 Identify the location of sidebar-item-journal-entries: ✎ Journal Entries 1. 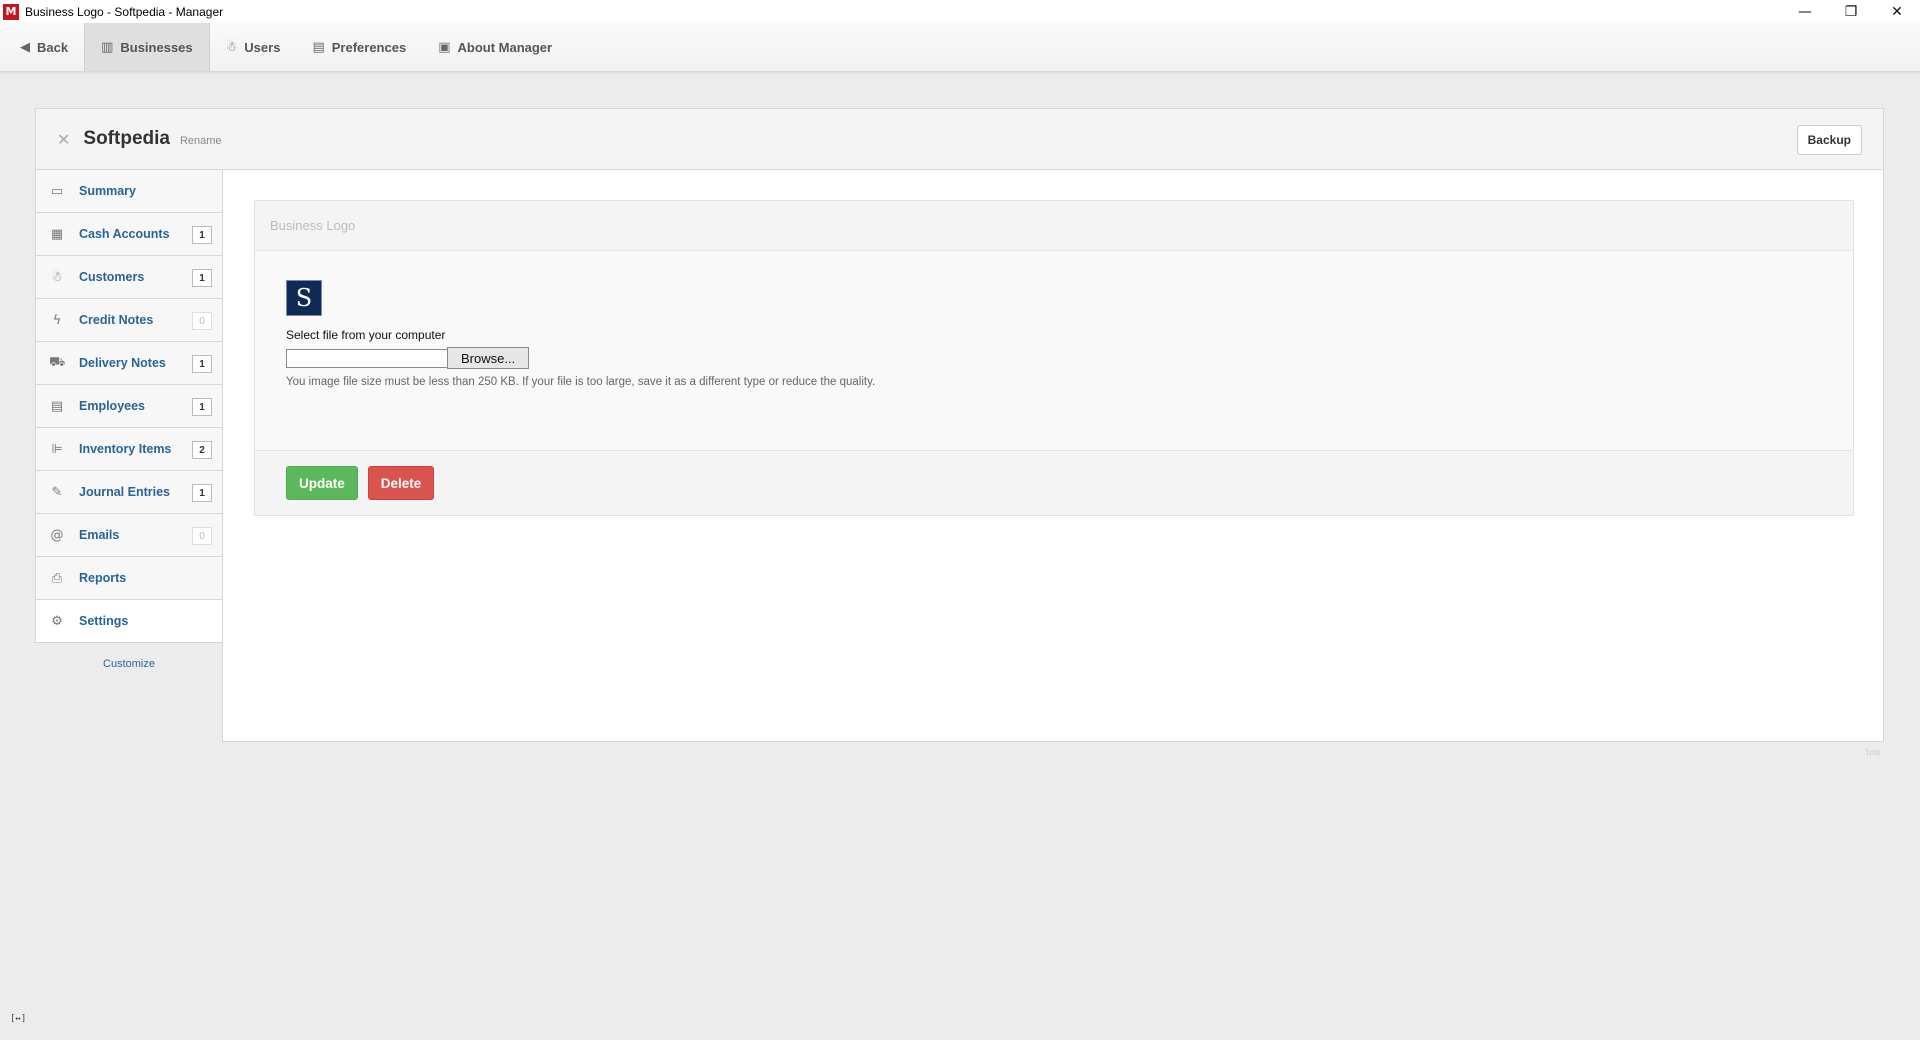
(129, 492).